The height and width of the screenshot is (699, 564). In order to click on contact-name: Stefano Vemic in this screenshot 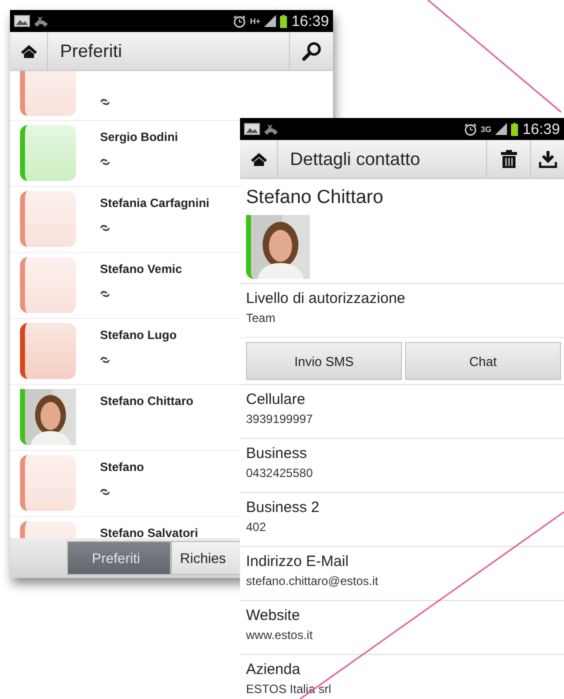, I will do `click(141, 269)`.